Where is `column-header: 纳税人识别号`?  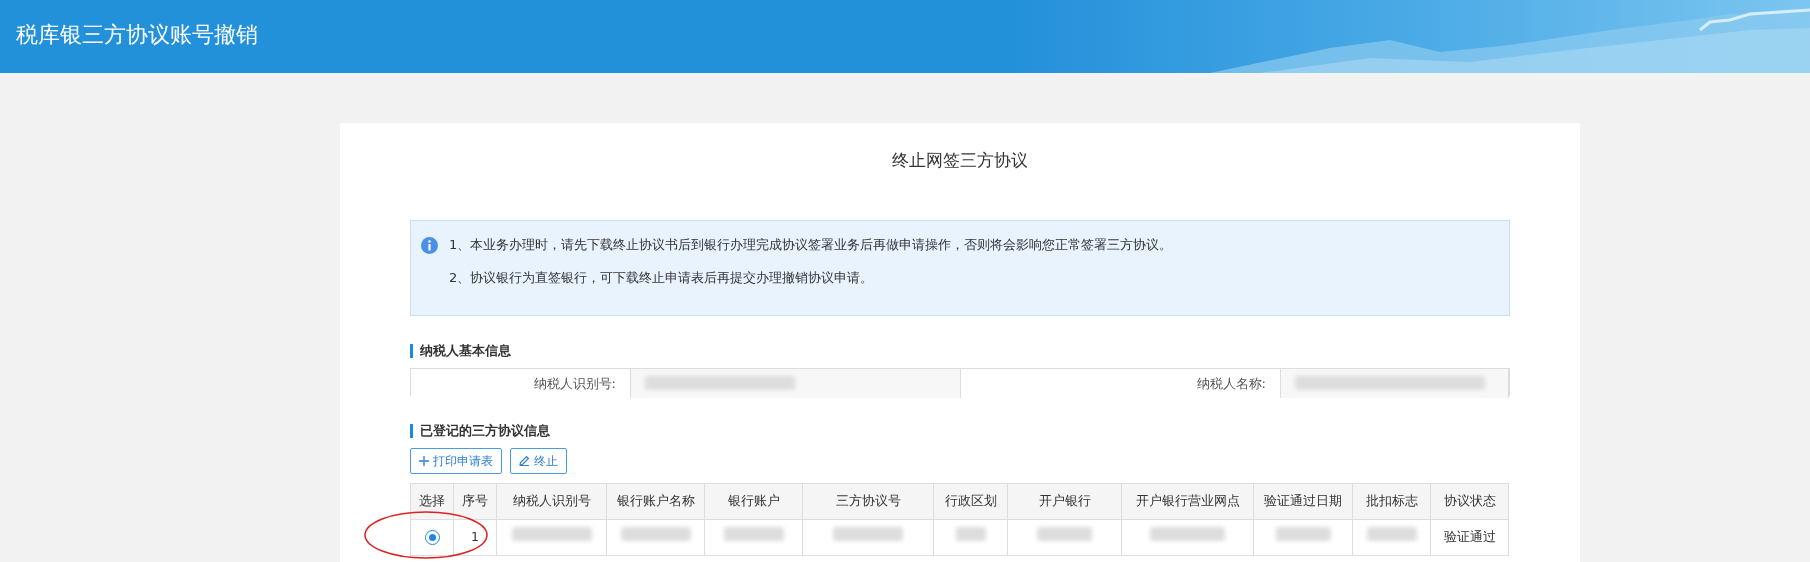
column-header: 纳税人识别号 is located at coordinates (551, 501).